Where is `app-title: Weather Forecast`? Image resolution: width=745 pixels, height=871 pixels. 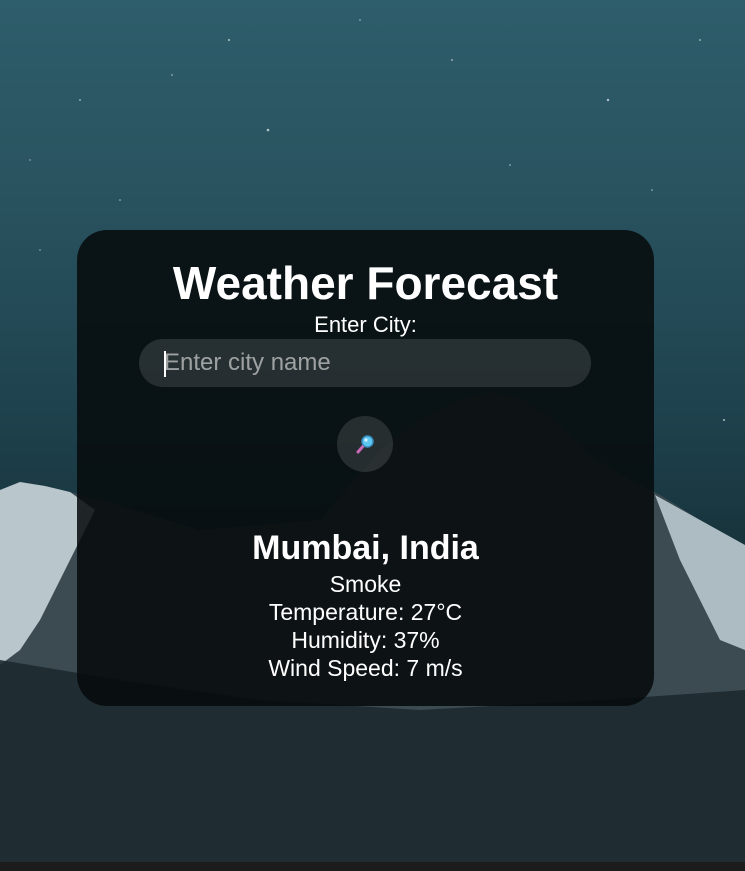
app-title: Weather Forecast is located at coordinates (365, 283).